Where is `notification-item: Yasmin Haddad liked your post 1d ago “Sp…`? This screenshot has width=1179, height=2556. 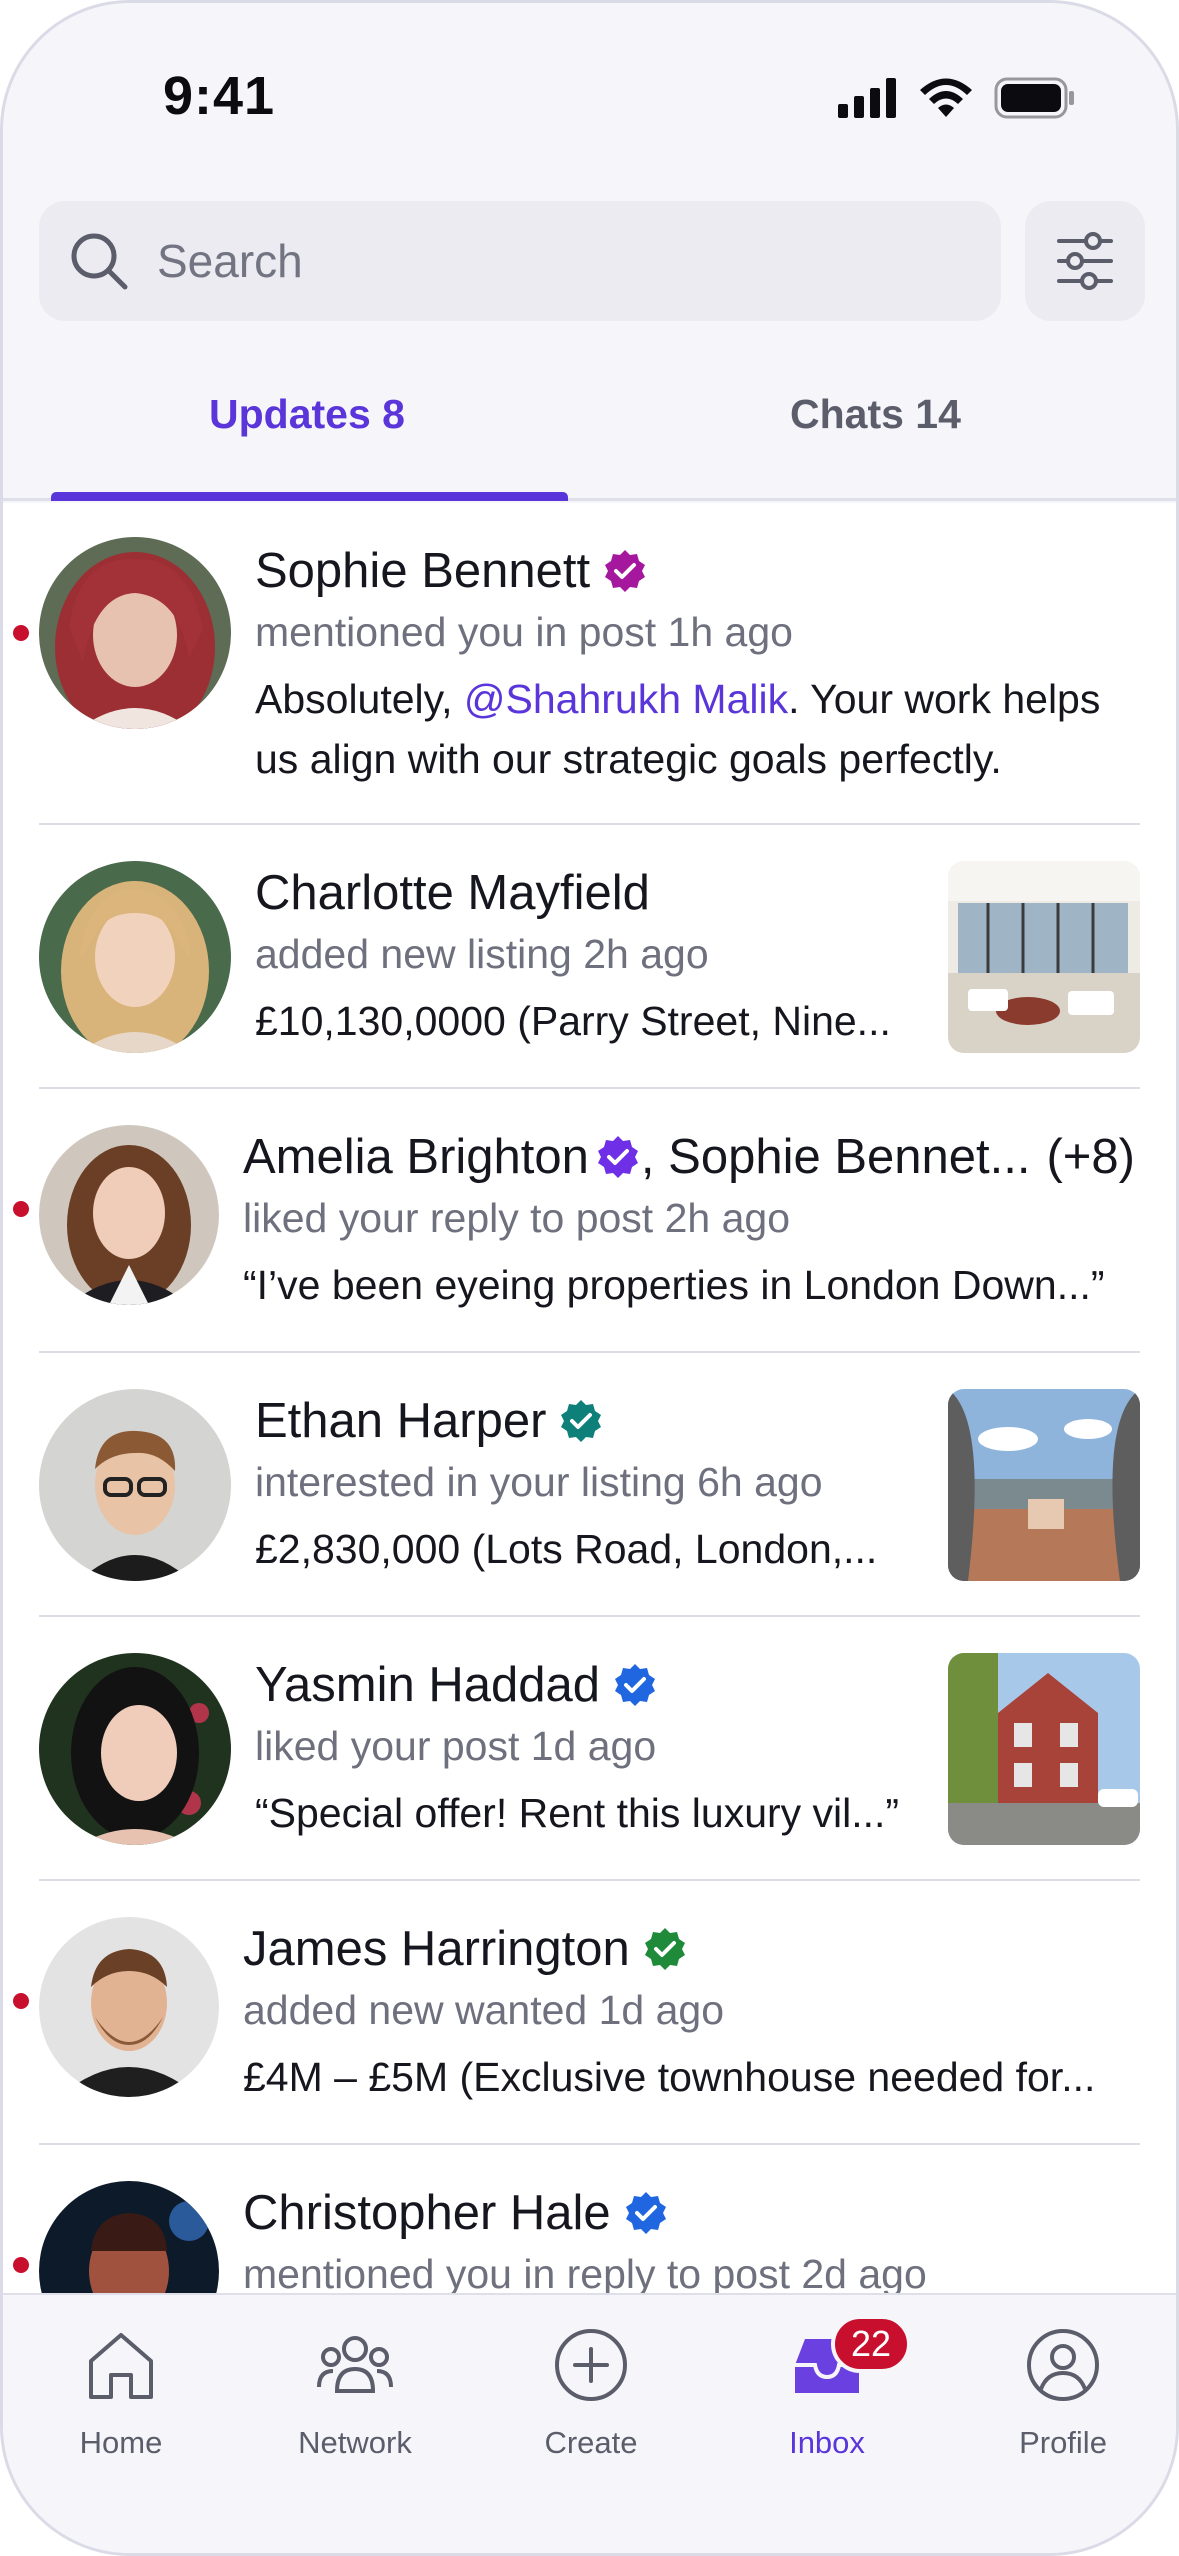
notification-item: Yasmin Haddad liked your post 1d ago “Sp… is located at coordinates (589, 1749).